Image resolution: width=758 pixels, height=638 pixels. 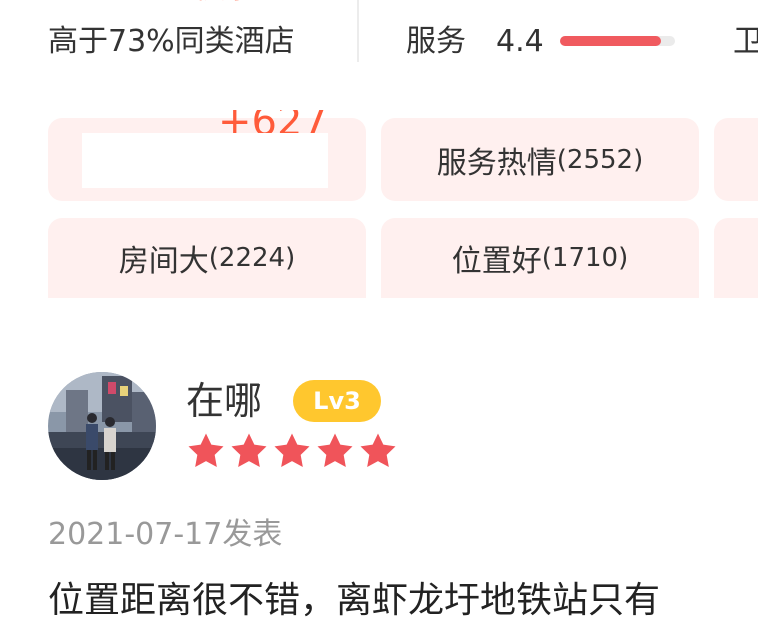 What do you see at coordinates (611, 41) in the screenshot?
I see `service-score-bar-fill` at bounding box center [611, 41].